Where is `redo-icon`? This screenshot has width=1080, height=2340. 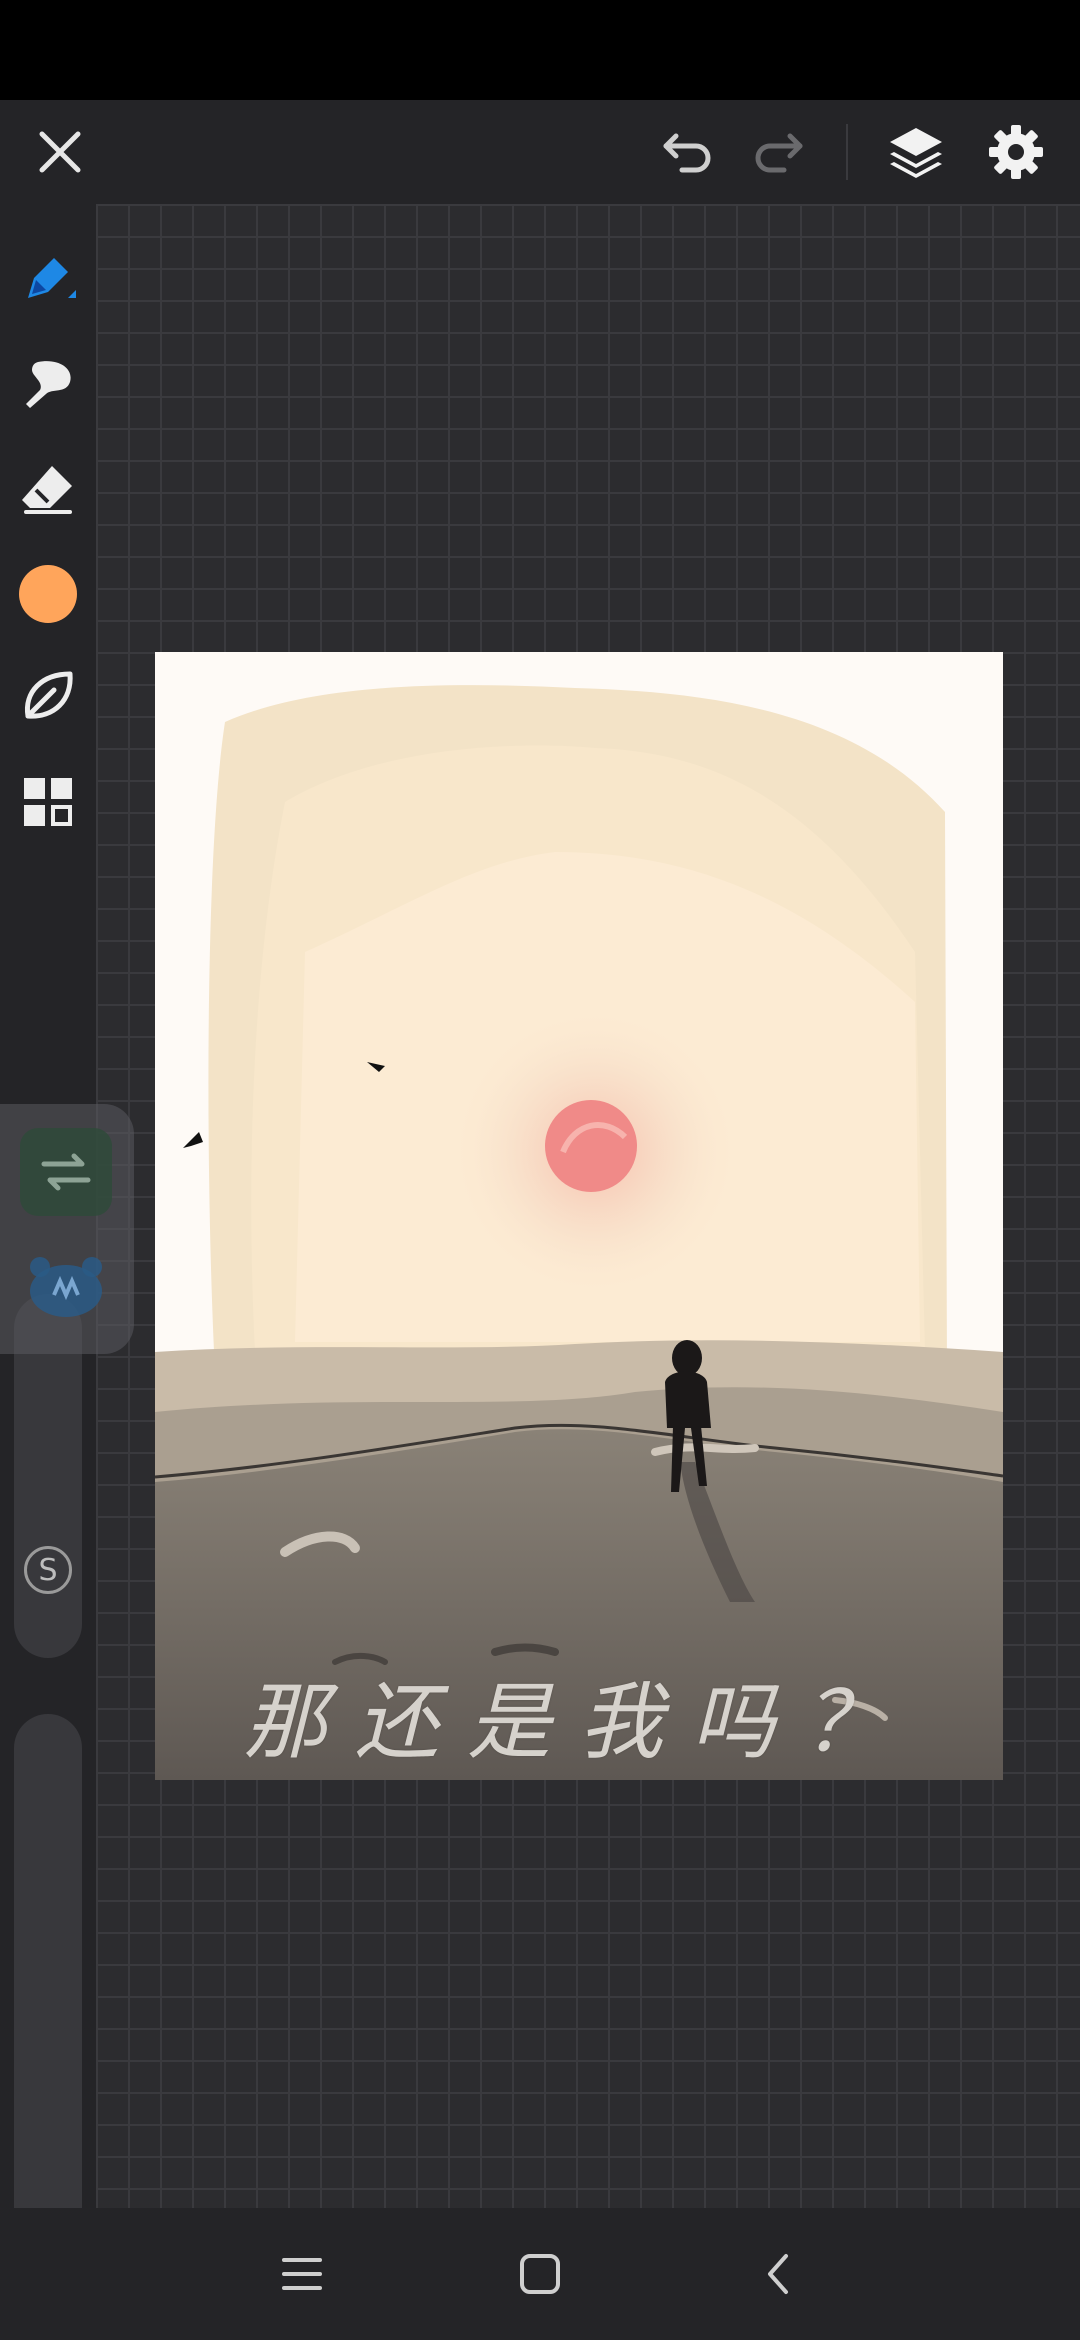
redo-icon is located at coordinates (779, 153).